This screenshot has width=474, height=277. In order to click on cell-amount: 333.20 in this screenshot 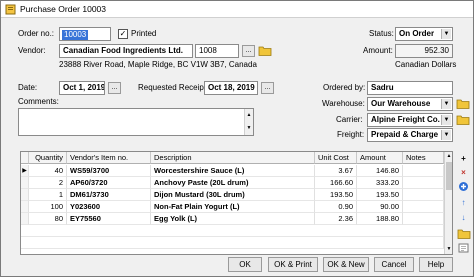, I will do `click(380, 183)`.